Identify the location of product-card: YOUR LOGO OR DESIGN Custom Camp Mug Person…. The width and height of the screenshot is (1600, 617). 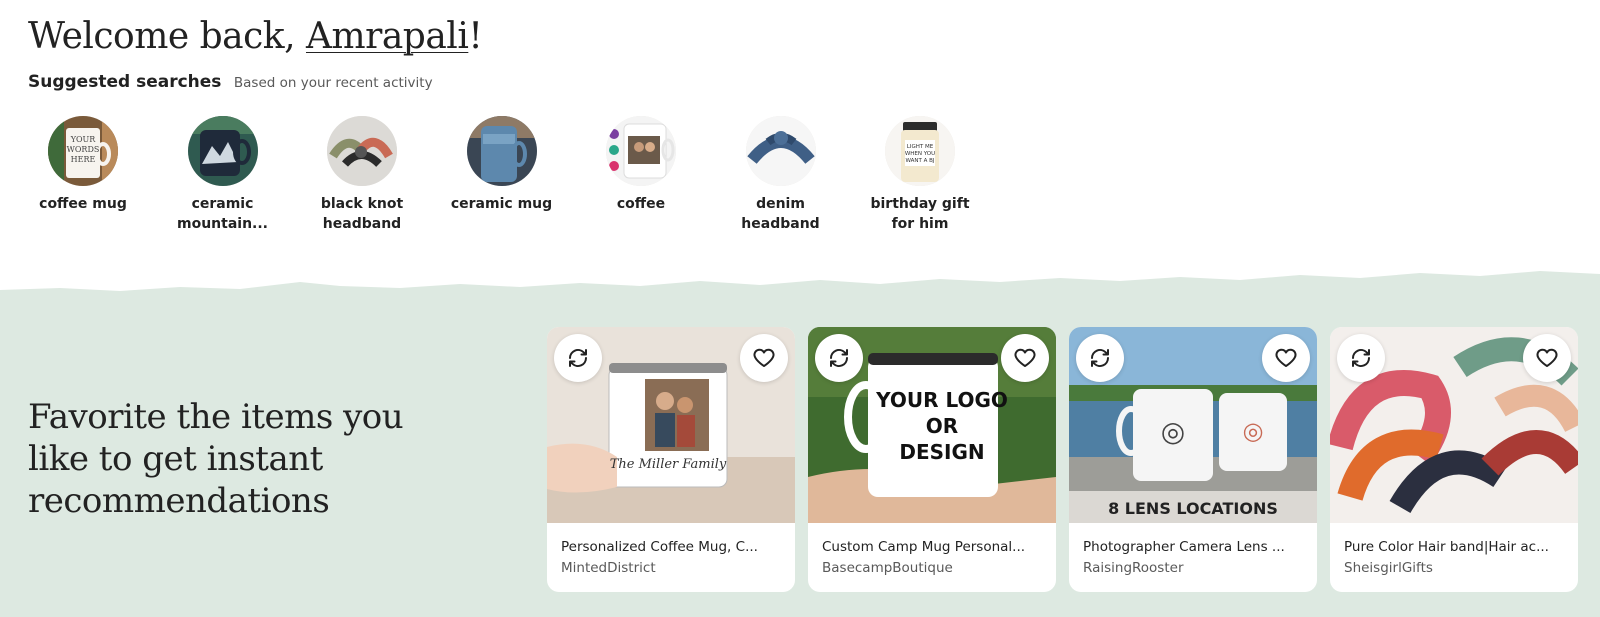
(932, 459).